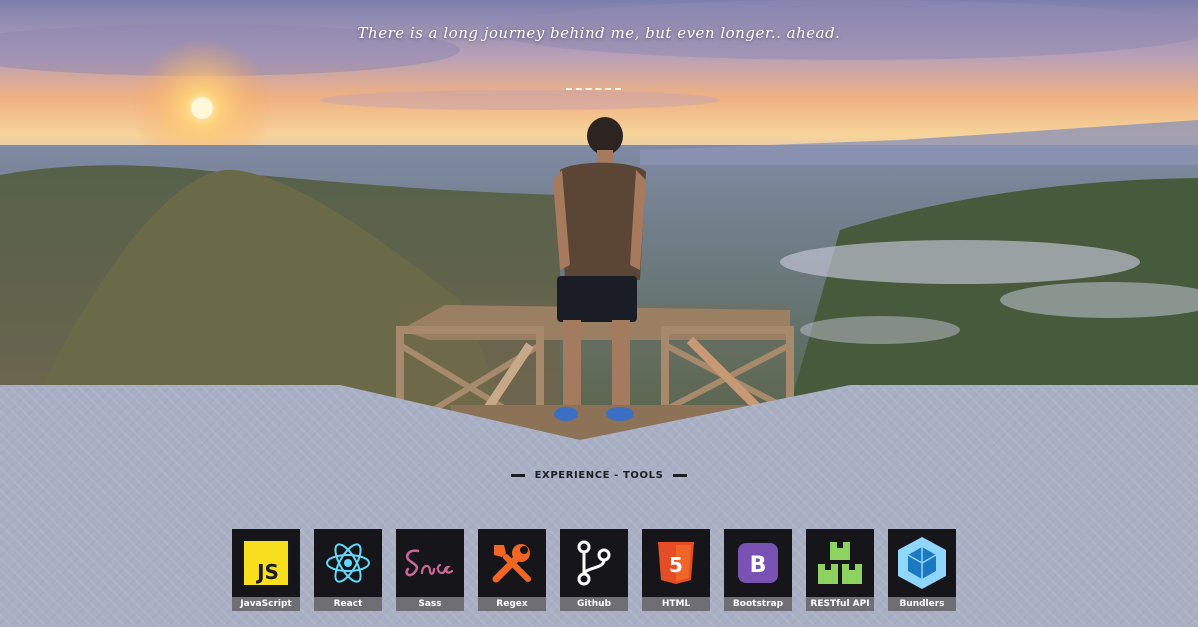  I want to click on tool-html: 5 HTML, so click(676, 570).